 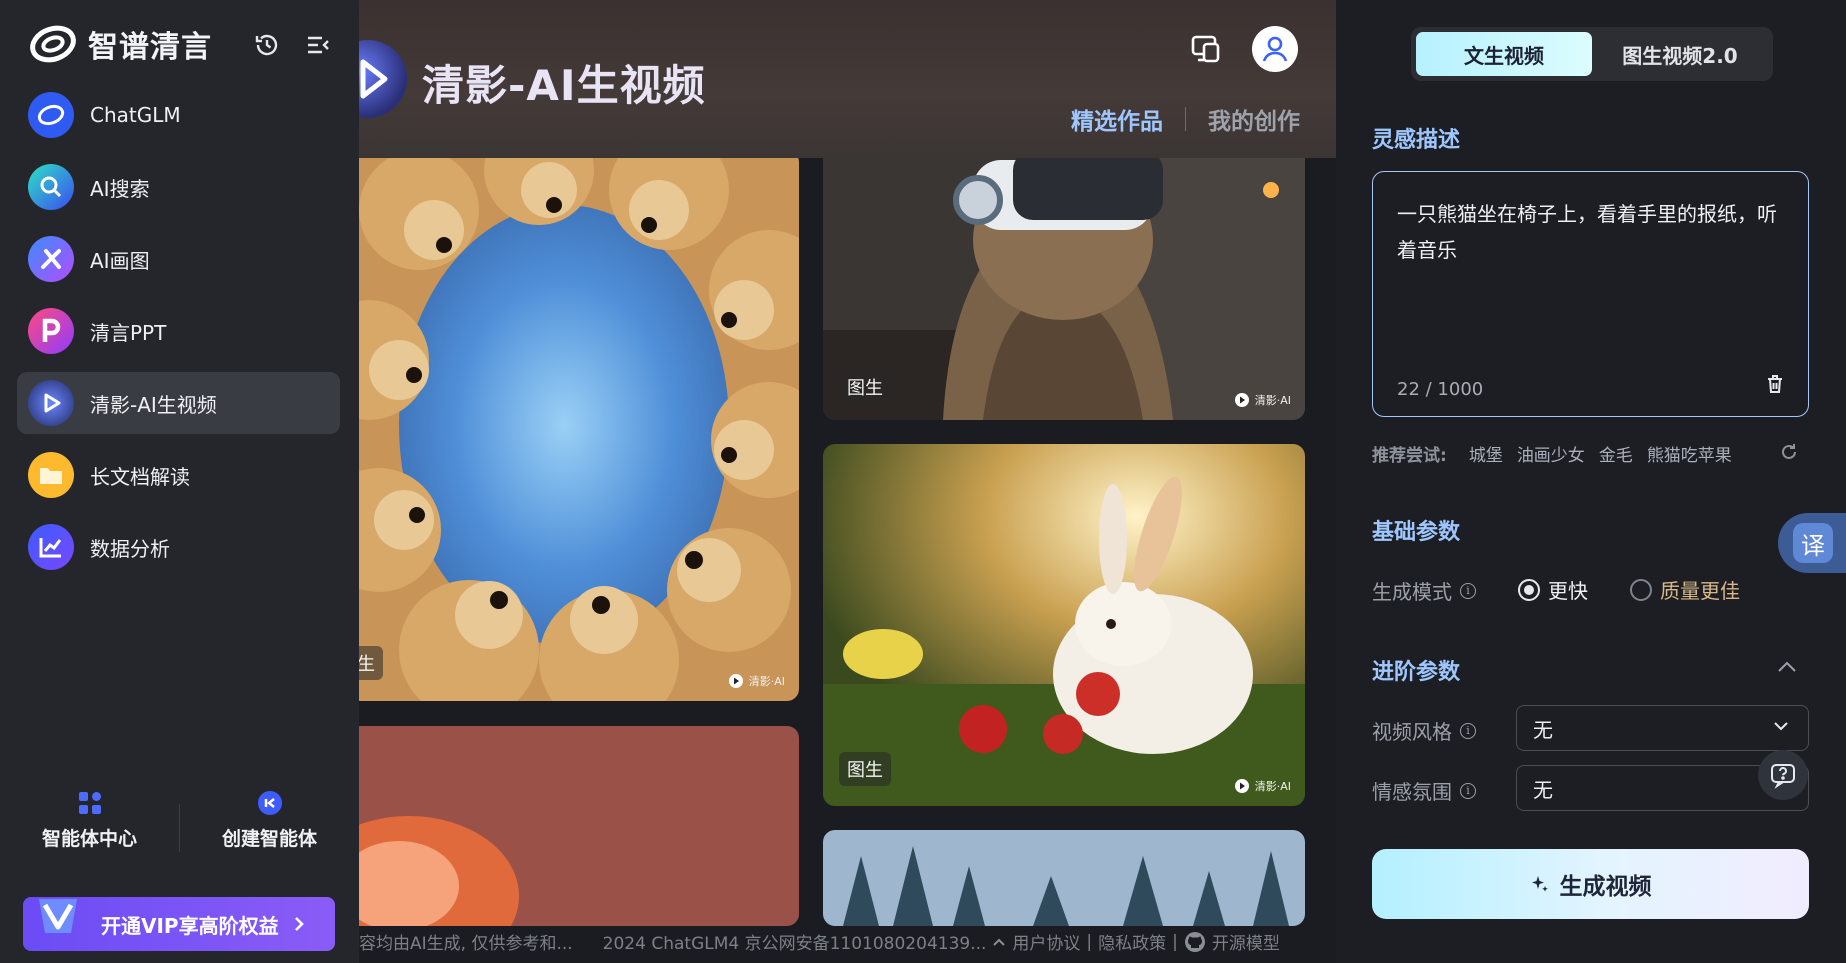 I want to click on chart-icon, so click(x=51, y=547).